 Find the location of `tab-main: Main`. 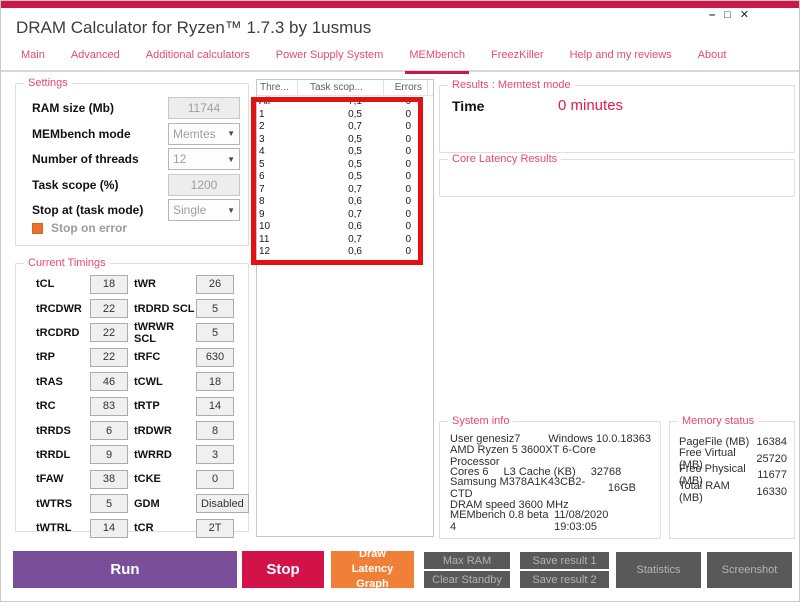

tab-main: Main is located at coordinates (33, 59).